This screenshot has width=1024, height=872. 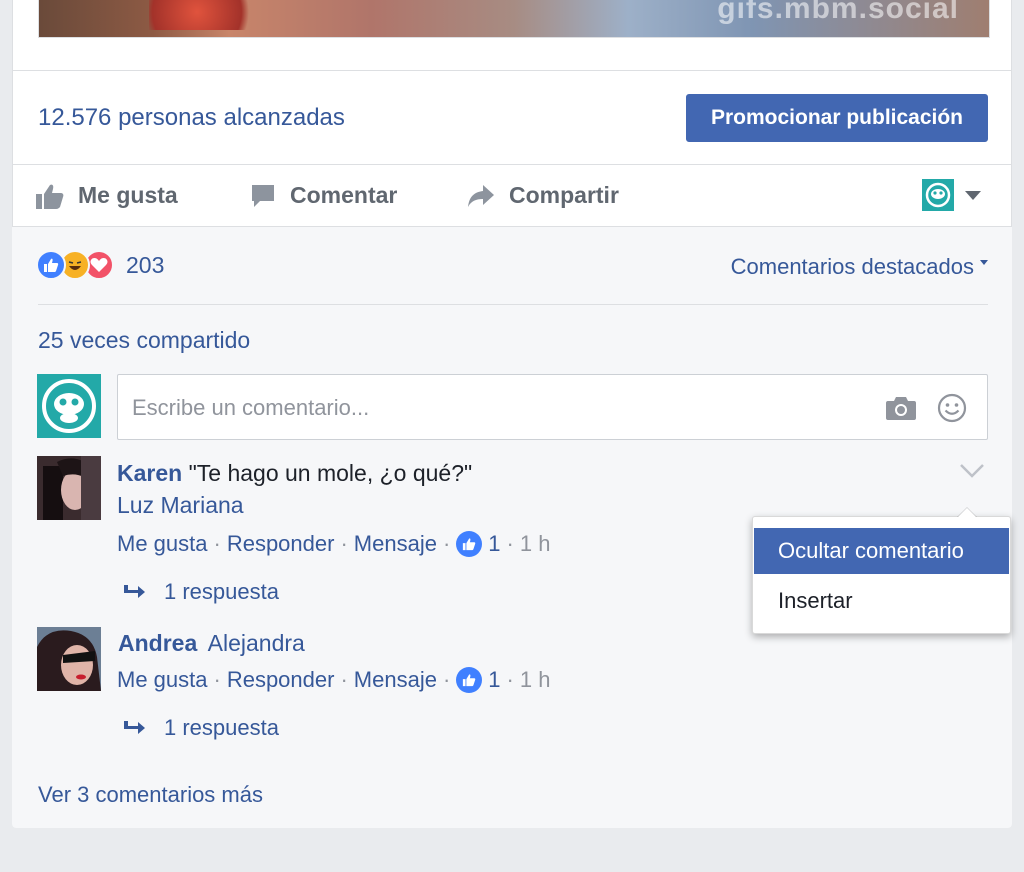 I want to click on page-selector, so click(x=952, y=195).